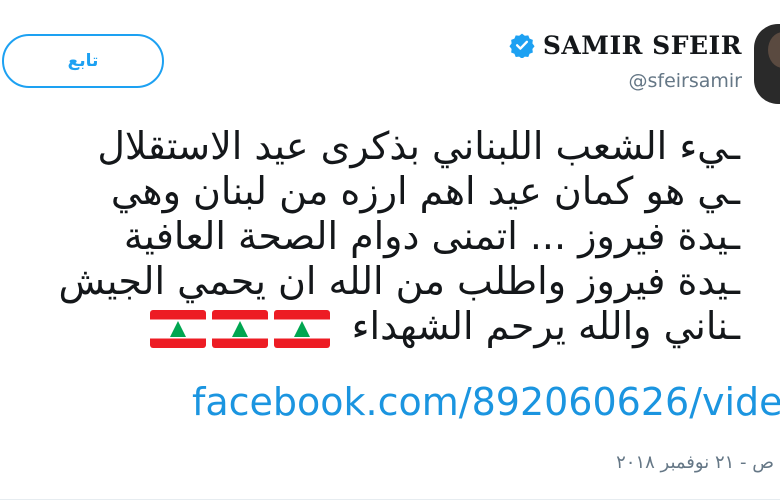 The height and width of the screenshot is (500, 780). I want to click on avatar, so click(767, 64).